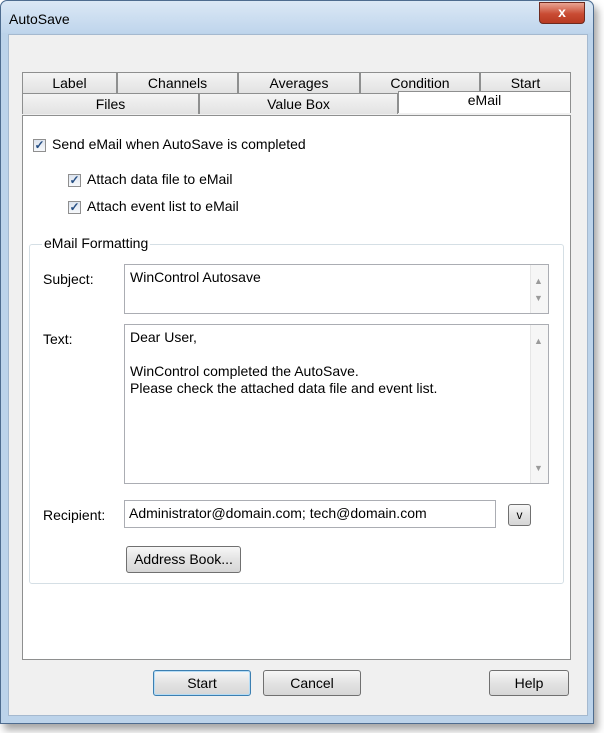 The width and height of the screenshot is (604, 733). Describe the element at coordinates (336, 289) in the screenshot. I see `subject-field: WinControl Autosave ▲ ▼` at that location.